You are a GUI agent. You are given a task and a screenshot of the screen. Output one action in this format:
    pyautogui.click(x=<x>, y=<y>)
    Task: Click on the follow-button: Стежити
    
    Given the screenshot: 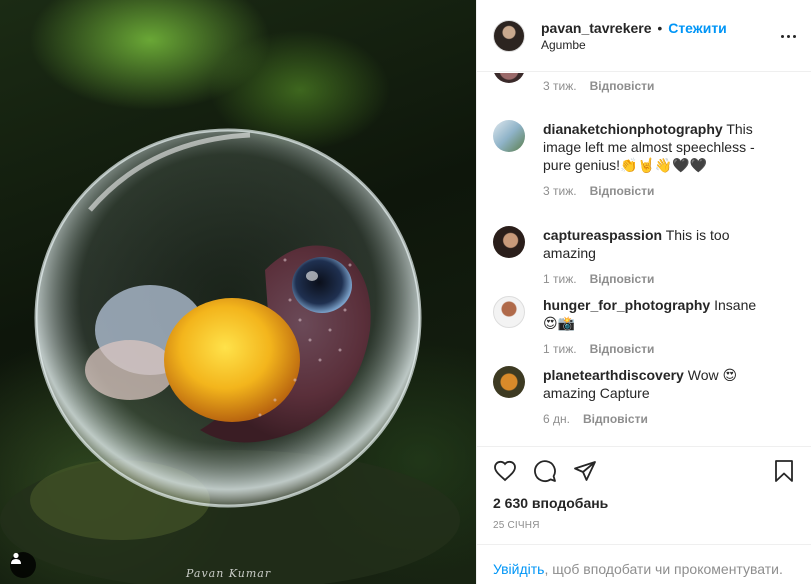 What is the action you would take?
    pyautogui.click(x=697, y=28)
    